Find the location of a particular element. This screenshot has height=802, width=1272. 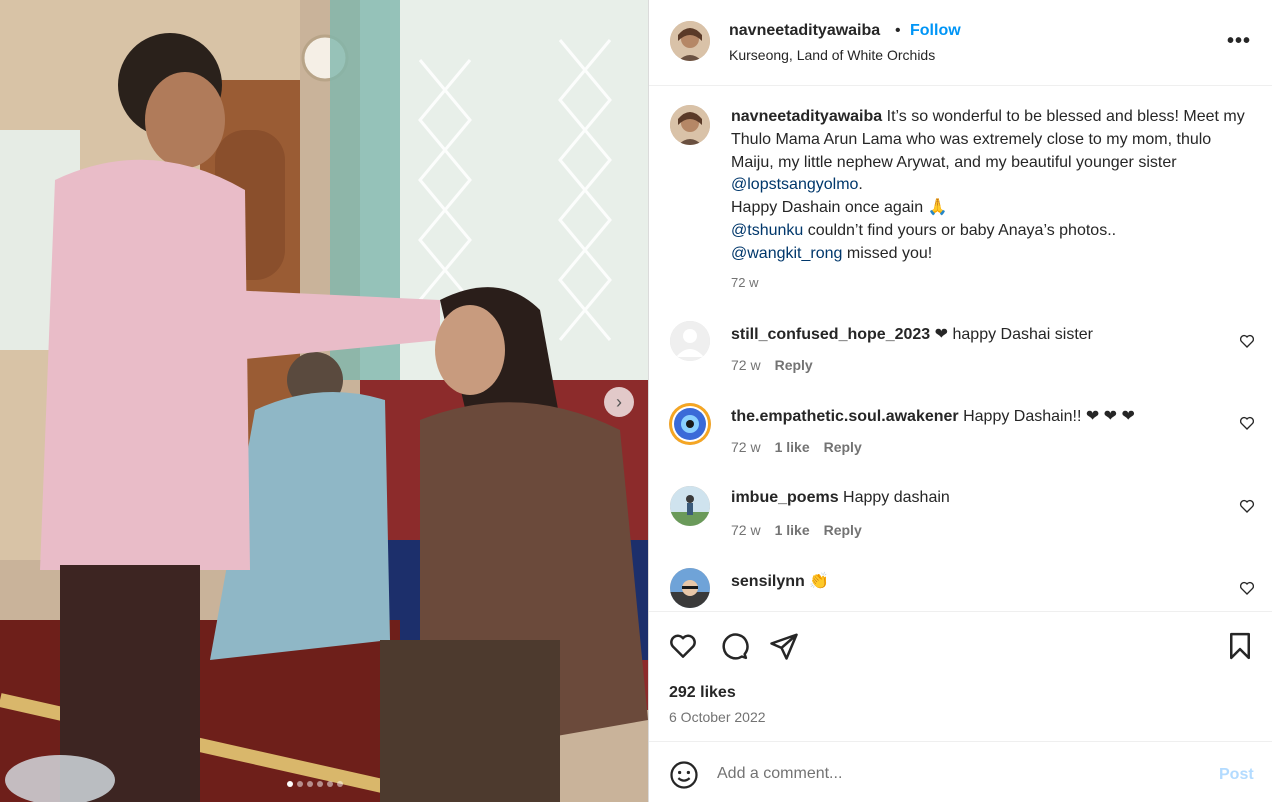

comment-username: the.empathetic.soul.awakener is located at coordinates (845, 416).